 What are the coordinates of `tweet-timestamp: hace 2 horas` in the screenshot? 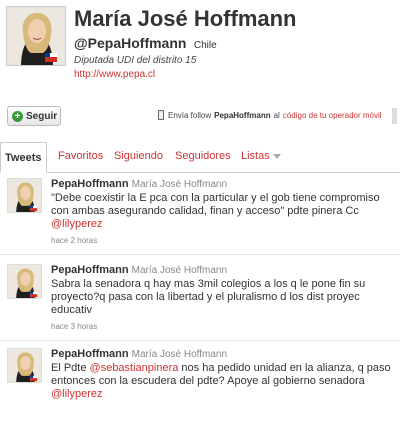 It's located at (74, 240).